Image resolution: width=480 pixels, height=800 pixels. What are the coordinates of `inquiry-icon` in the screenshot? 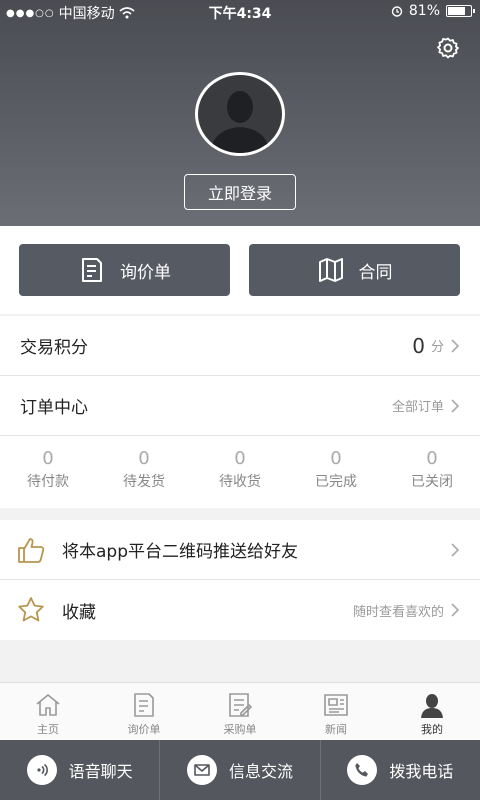 It's located at (144, 705).